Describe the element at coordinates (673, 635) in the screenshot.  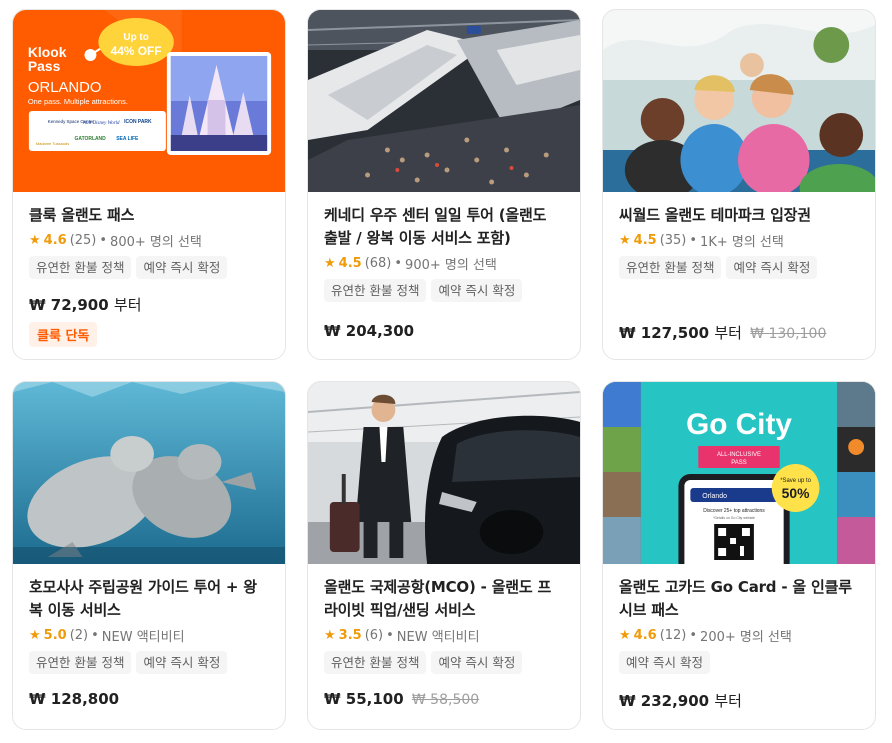
I see `review-count: (12)` at that location.